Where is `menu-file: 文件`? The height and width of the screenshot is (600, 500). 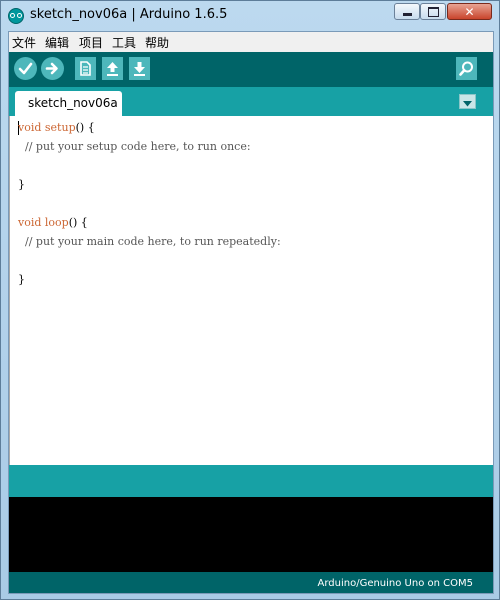
menu-file: 文件 is located at coordinates (24, 42).